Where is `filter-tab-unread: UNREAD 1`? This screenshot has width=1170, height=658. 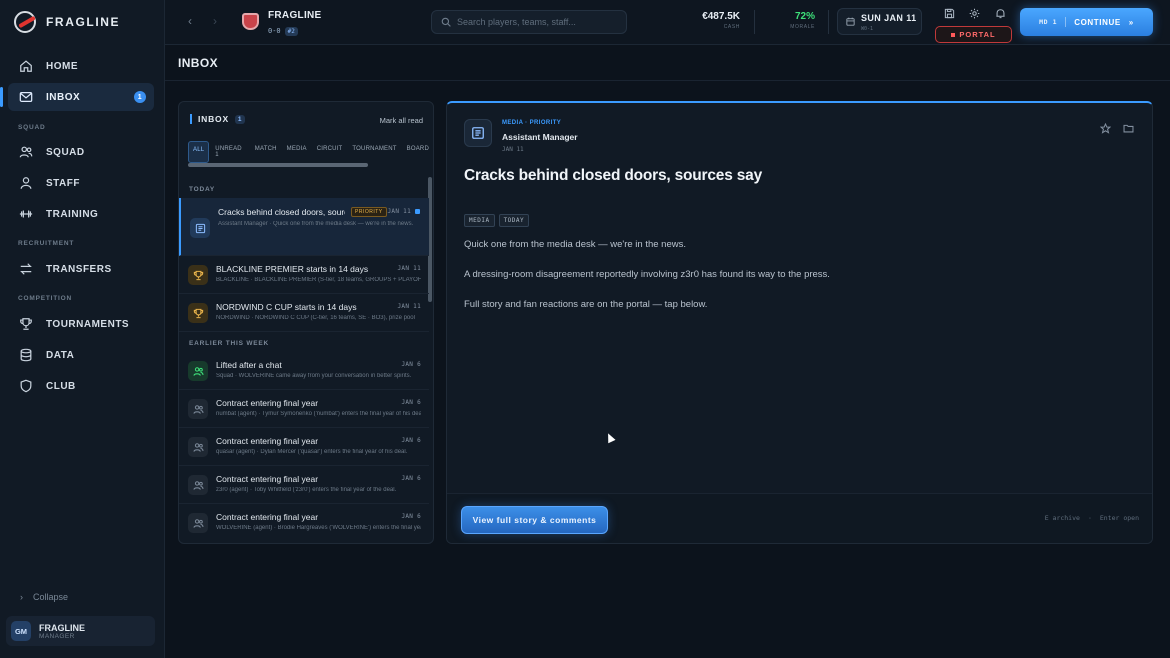 filter-tab-unread: UNREAD 1 is located at coordinates (230, 152).